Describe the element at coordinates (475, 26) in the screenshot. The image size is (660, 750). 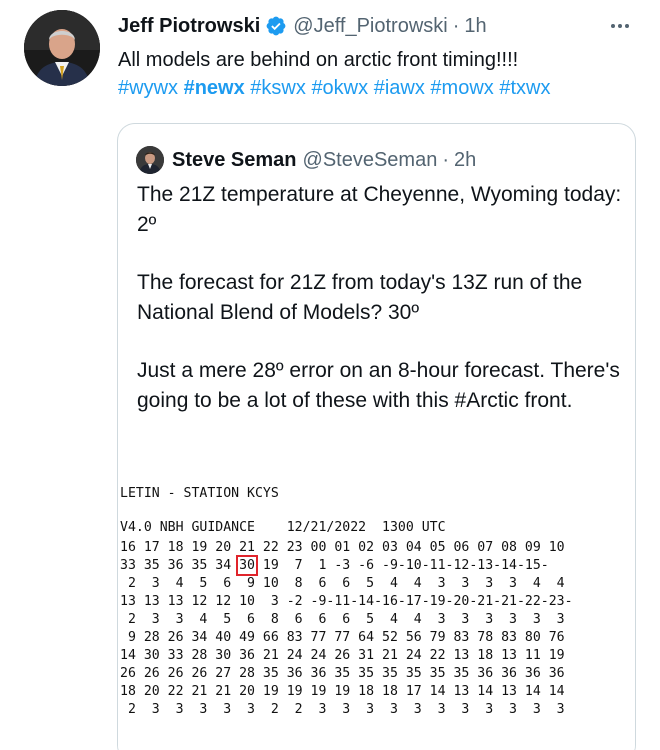
I see `tweet-timestamp: 1h` at that location.